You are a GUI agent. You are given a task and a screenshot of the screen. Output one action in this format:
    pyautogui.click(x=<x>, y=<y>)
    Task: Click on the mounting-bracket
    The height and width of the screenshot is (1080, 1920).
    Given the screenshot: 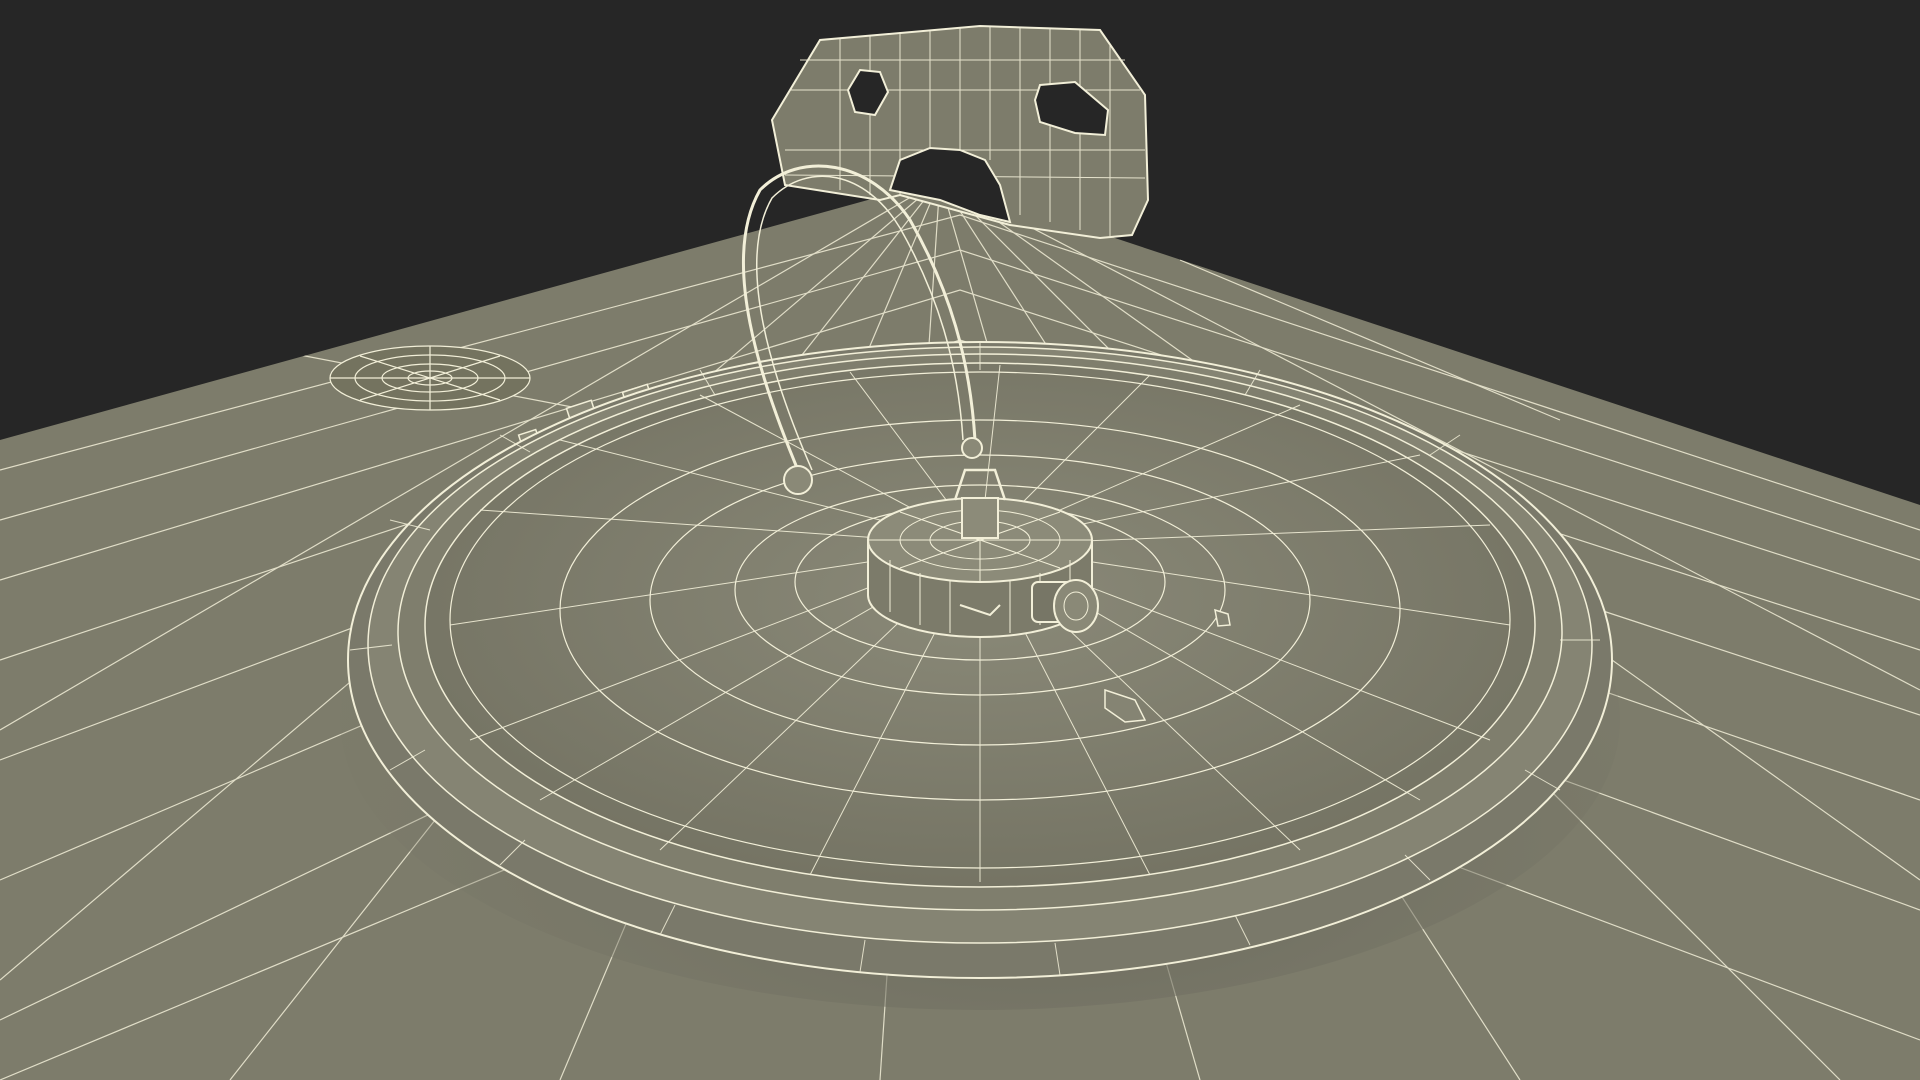 What is the action you would take?
    pyautogui.click(x=960, y=132)
    